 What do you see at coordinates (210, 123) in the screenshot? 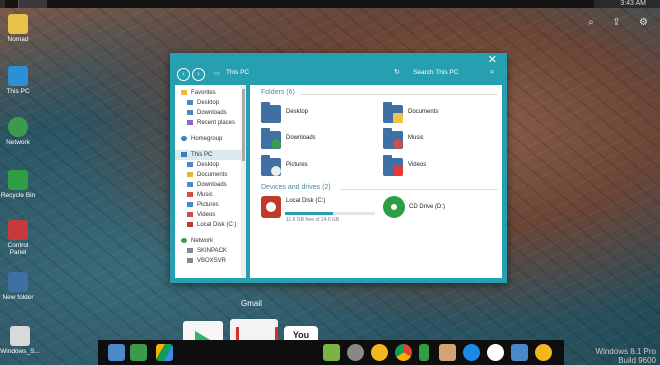
I see `sidebar-item-recent-places: Recent places` at bounding box center [210, 123].